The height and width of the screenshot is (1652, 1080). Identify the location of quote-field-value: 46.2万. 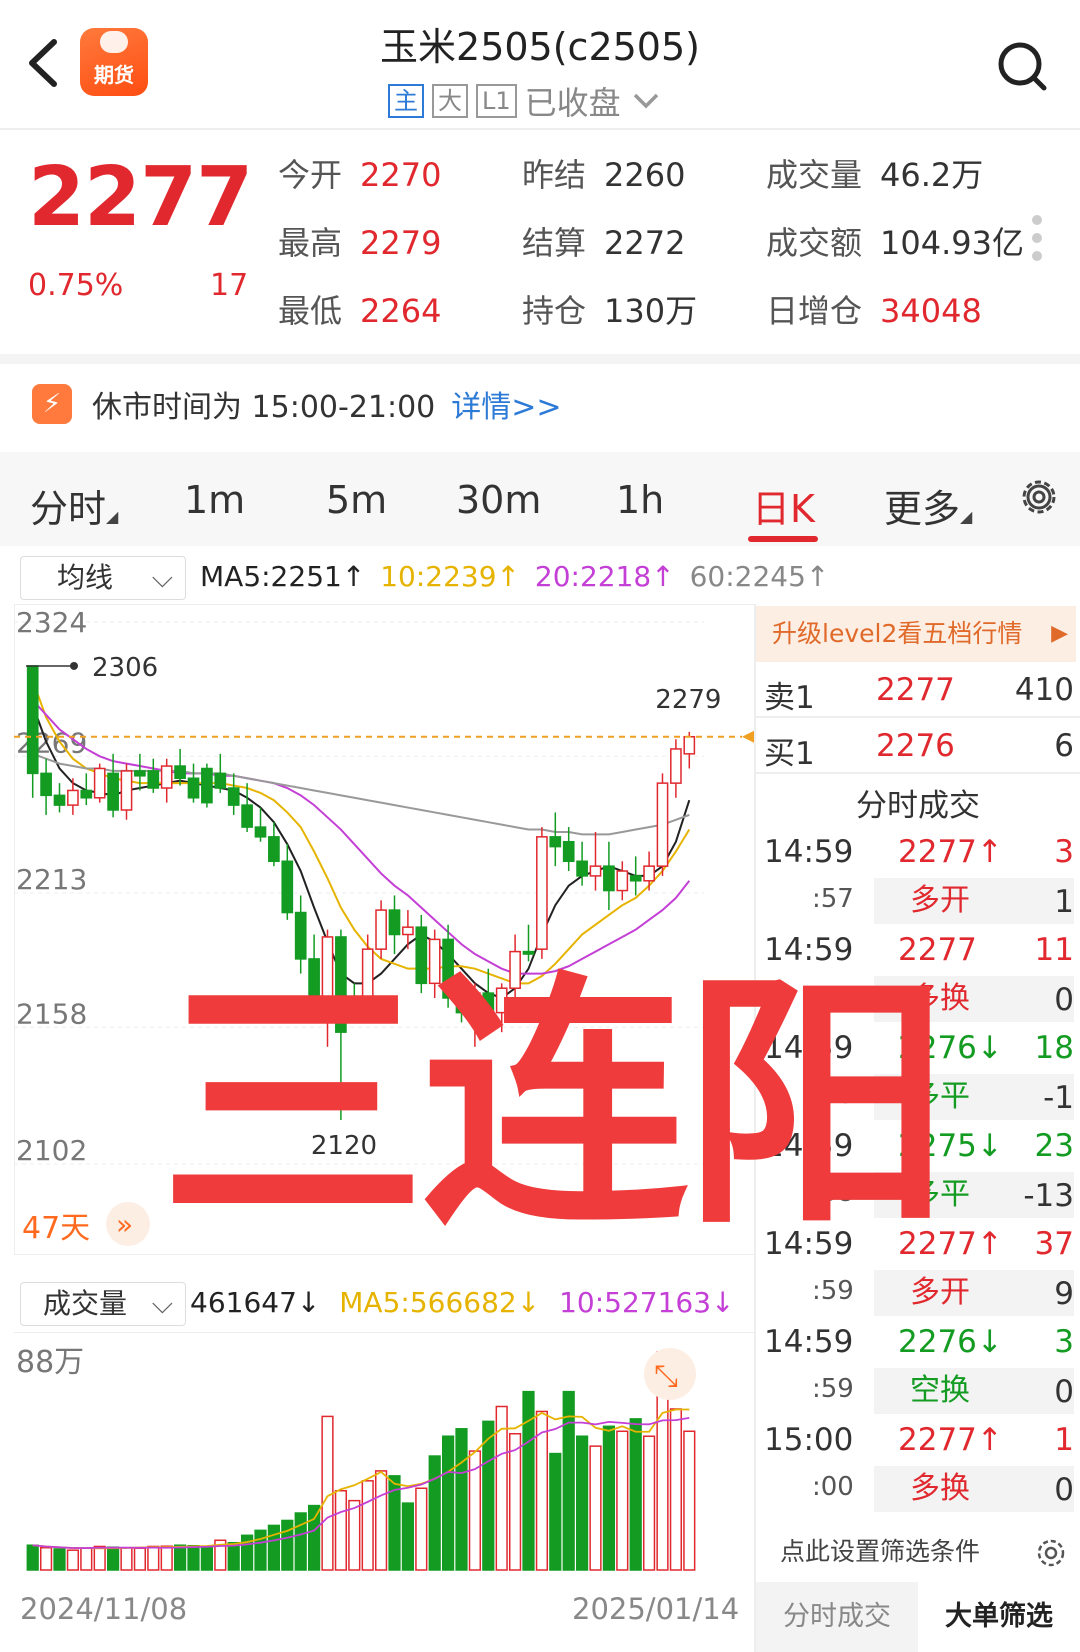
(932, 175).